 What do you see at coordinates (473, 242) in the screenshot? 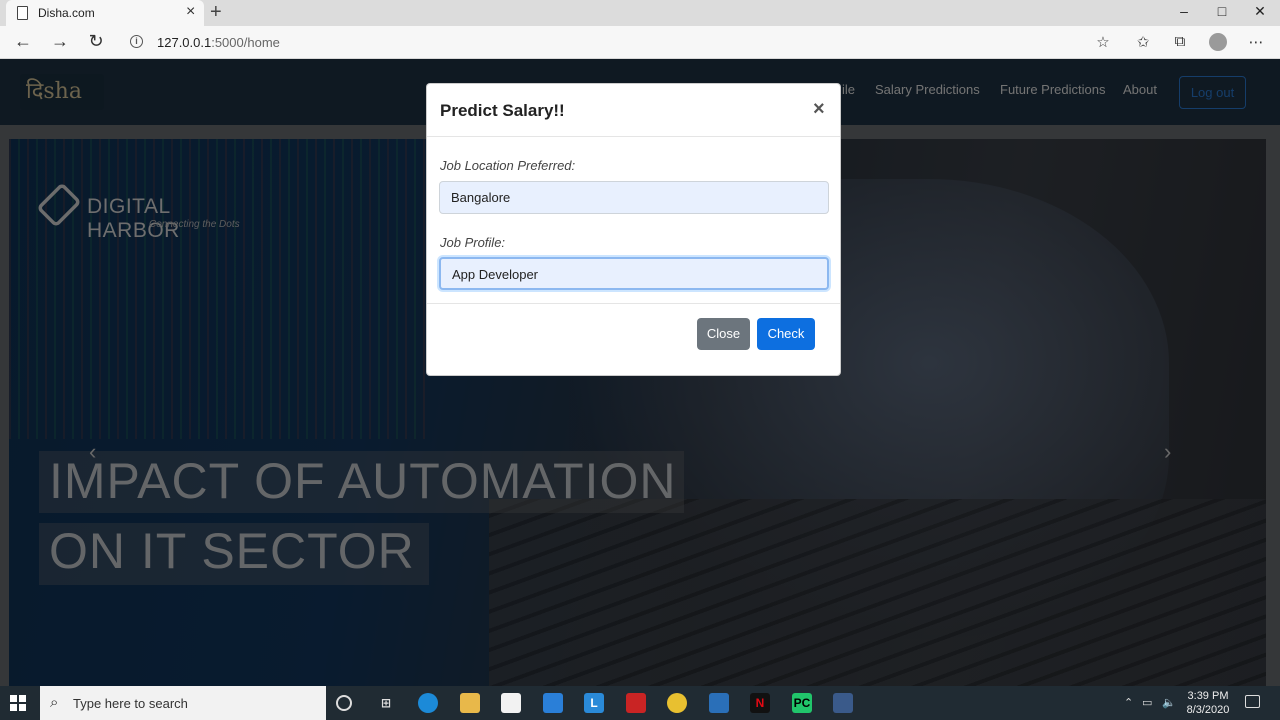
I see `job-profile-label: Job Profile:` at bounding box center [473, 242].